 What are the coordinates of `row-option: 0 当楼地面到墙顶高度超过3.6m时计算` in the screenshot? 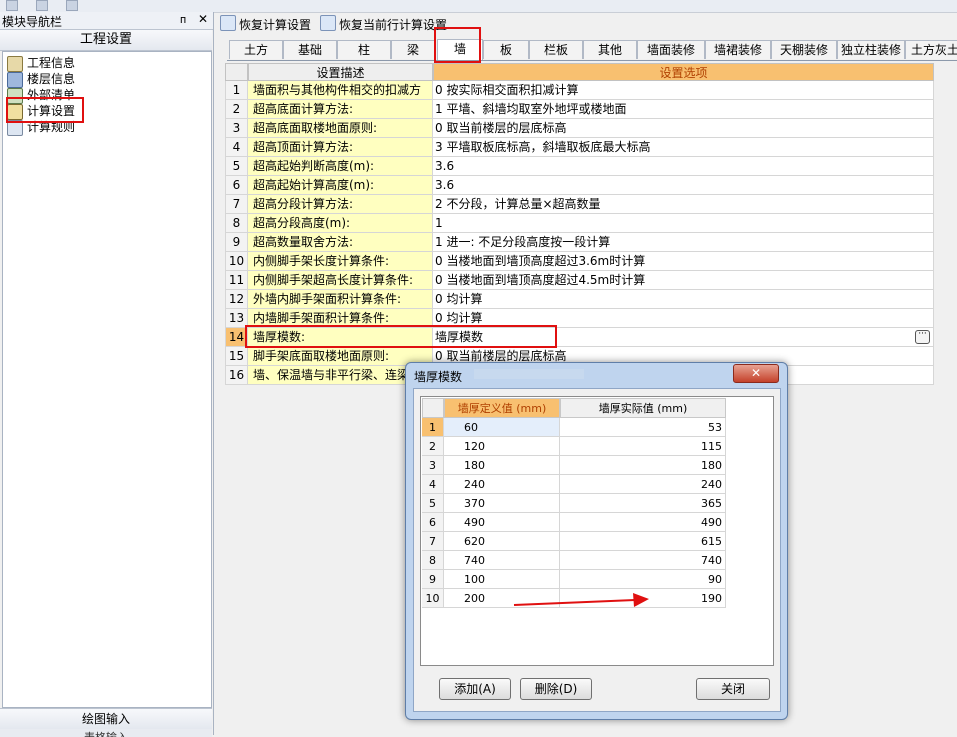 It's located at (683, 261).